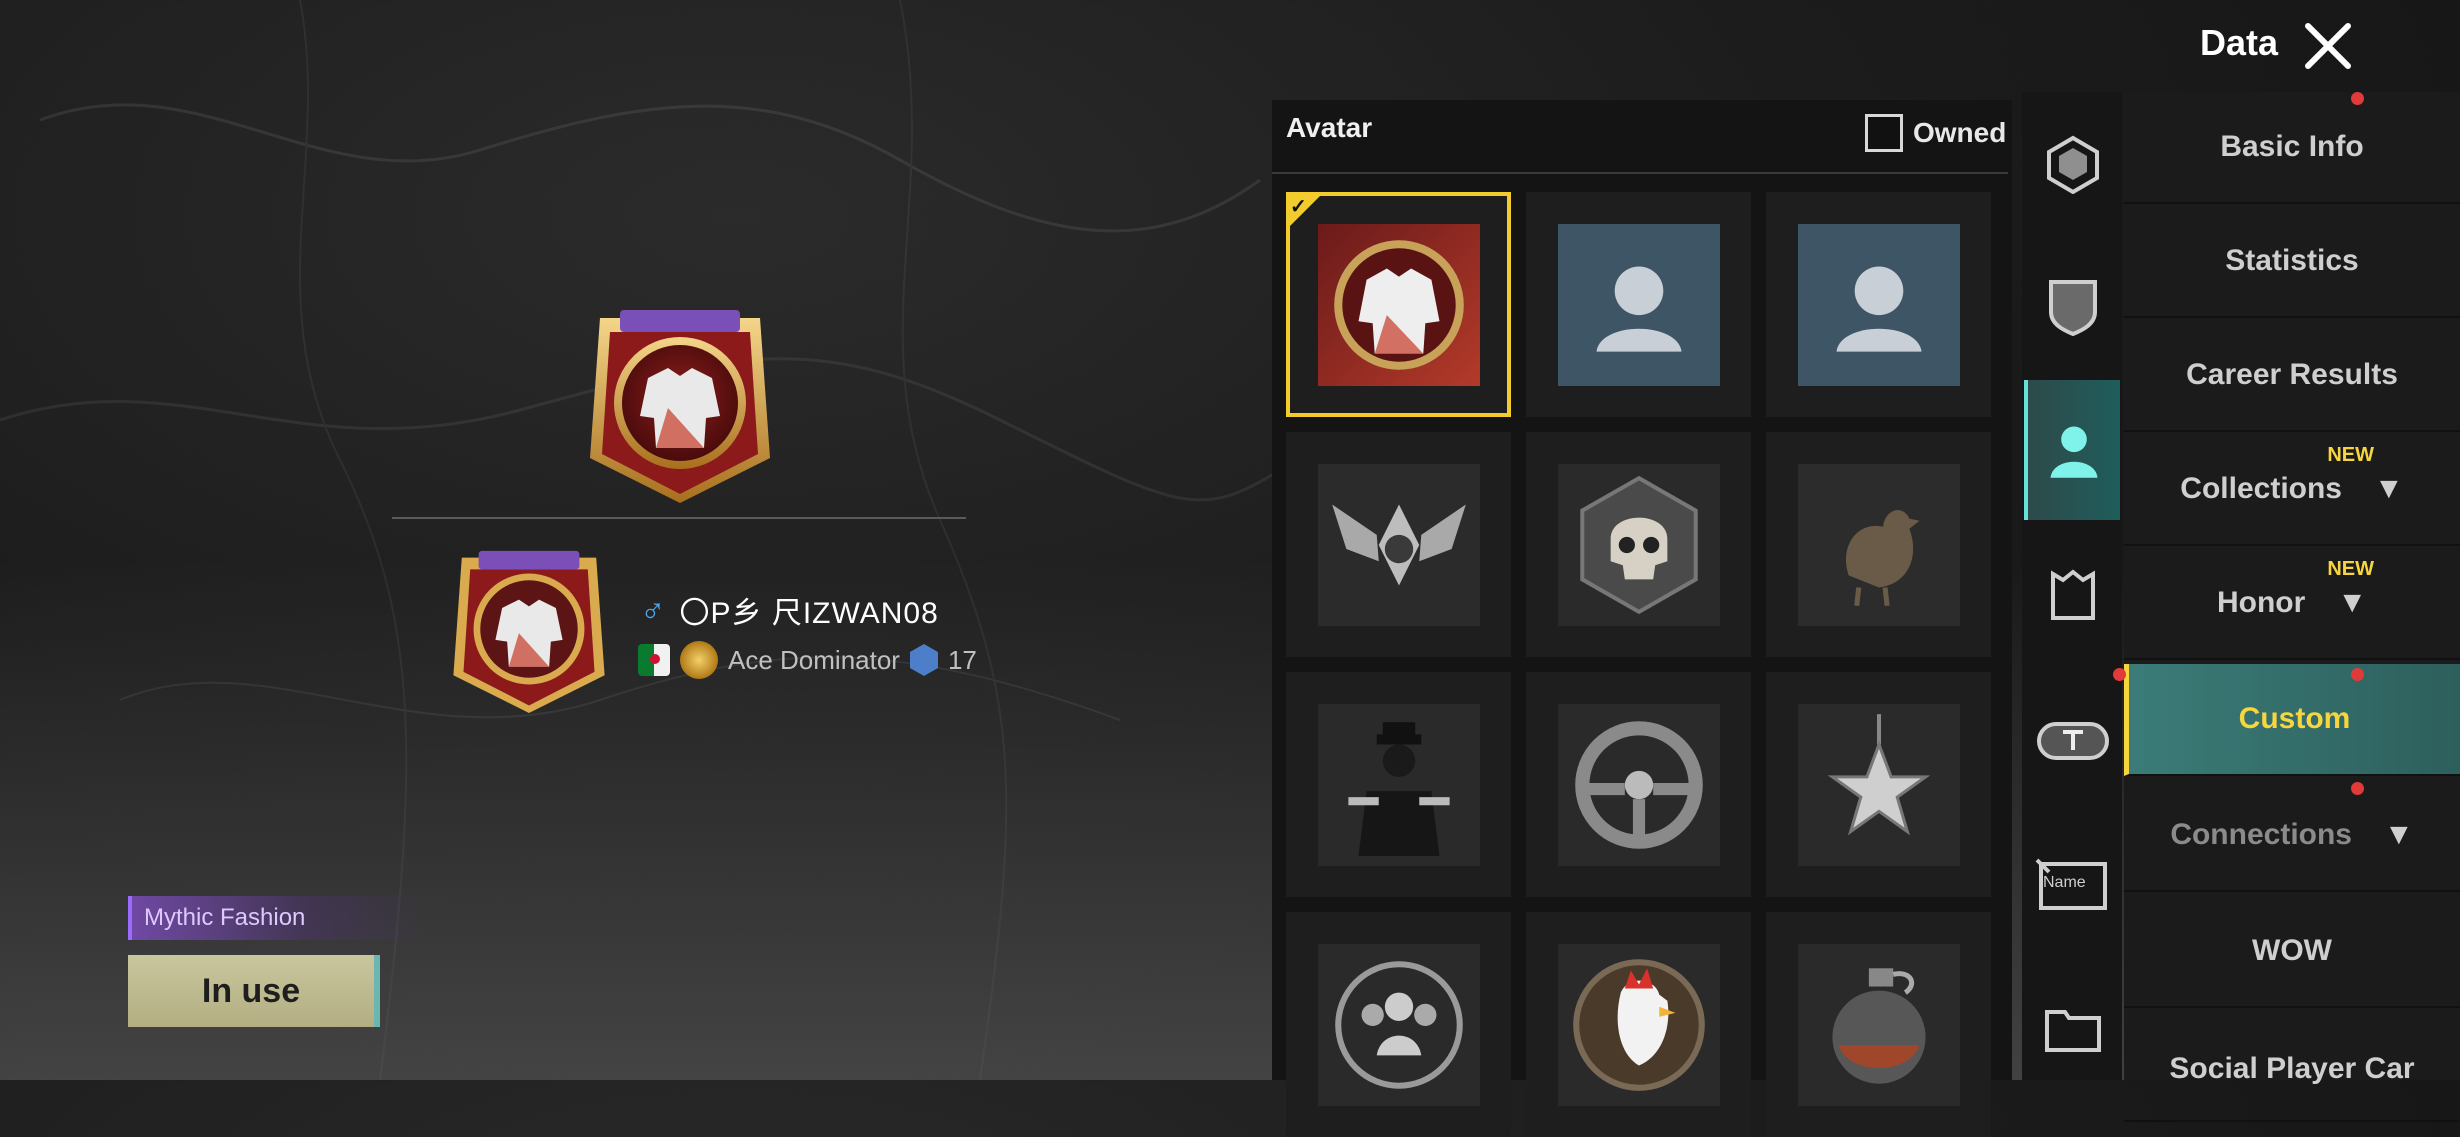  What do you see at coordinates (2261, 488) in the screenshot?
I see `menu-collections-label: Collections` at bounding box center [2261, 488].